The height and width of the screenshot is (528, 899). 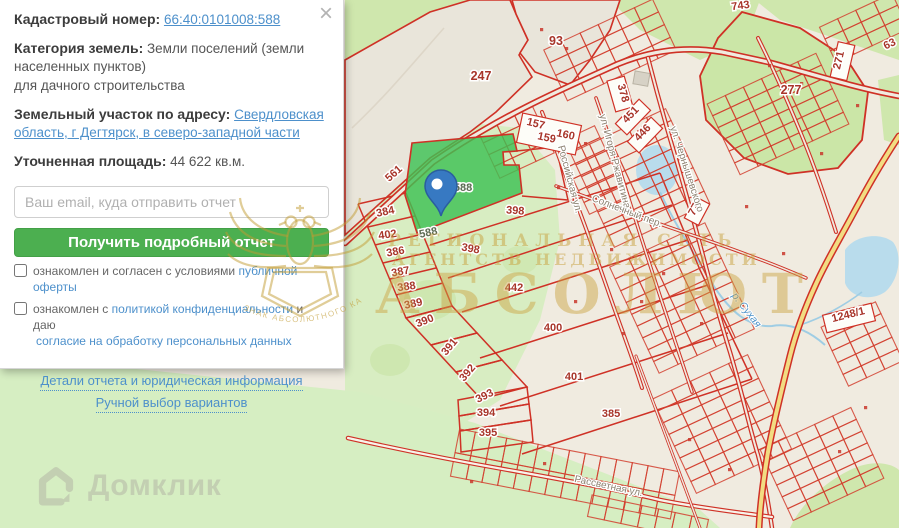 I want to click on report-details-link: Детали отчета и юридическая информация, so click(x=171, y=382).